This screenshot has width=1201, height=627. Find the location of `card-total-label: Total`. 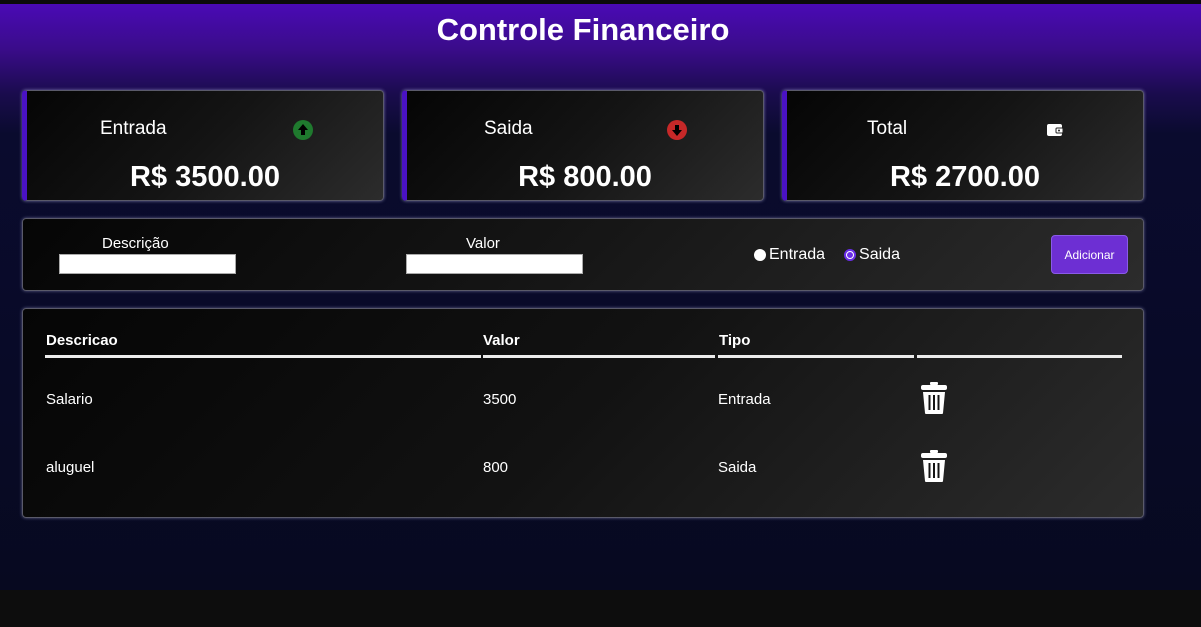

card-total-label: Total is located at coordinates (887, 128).